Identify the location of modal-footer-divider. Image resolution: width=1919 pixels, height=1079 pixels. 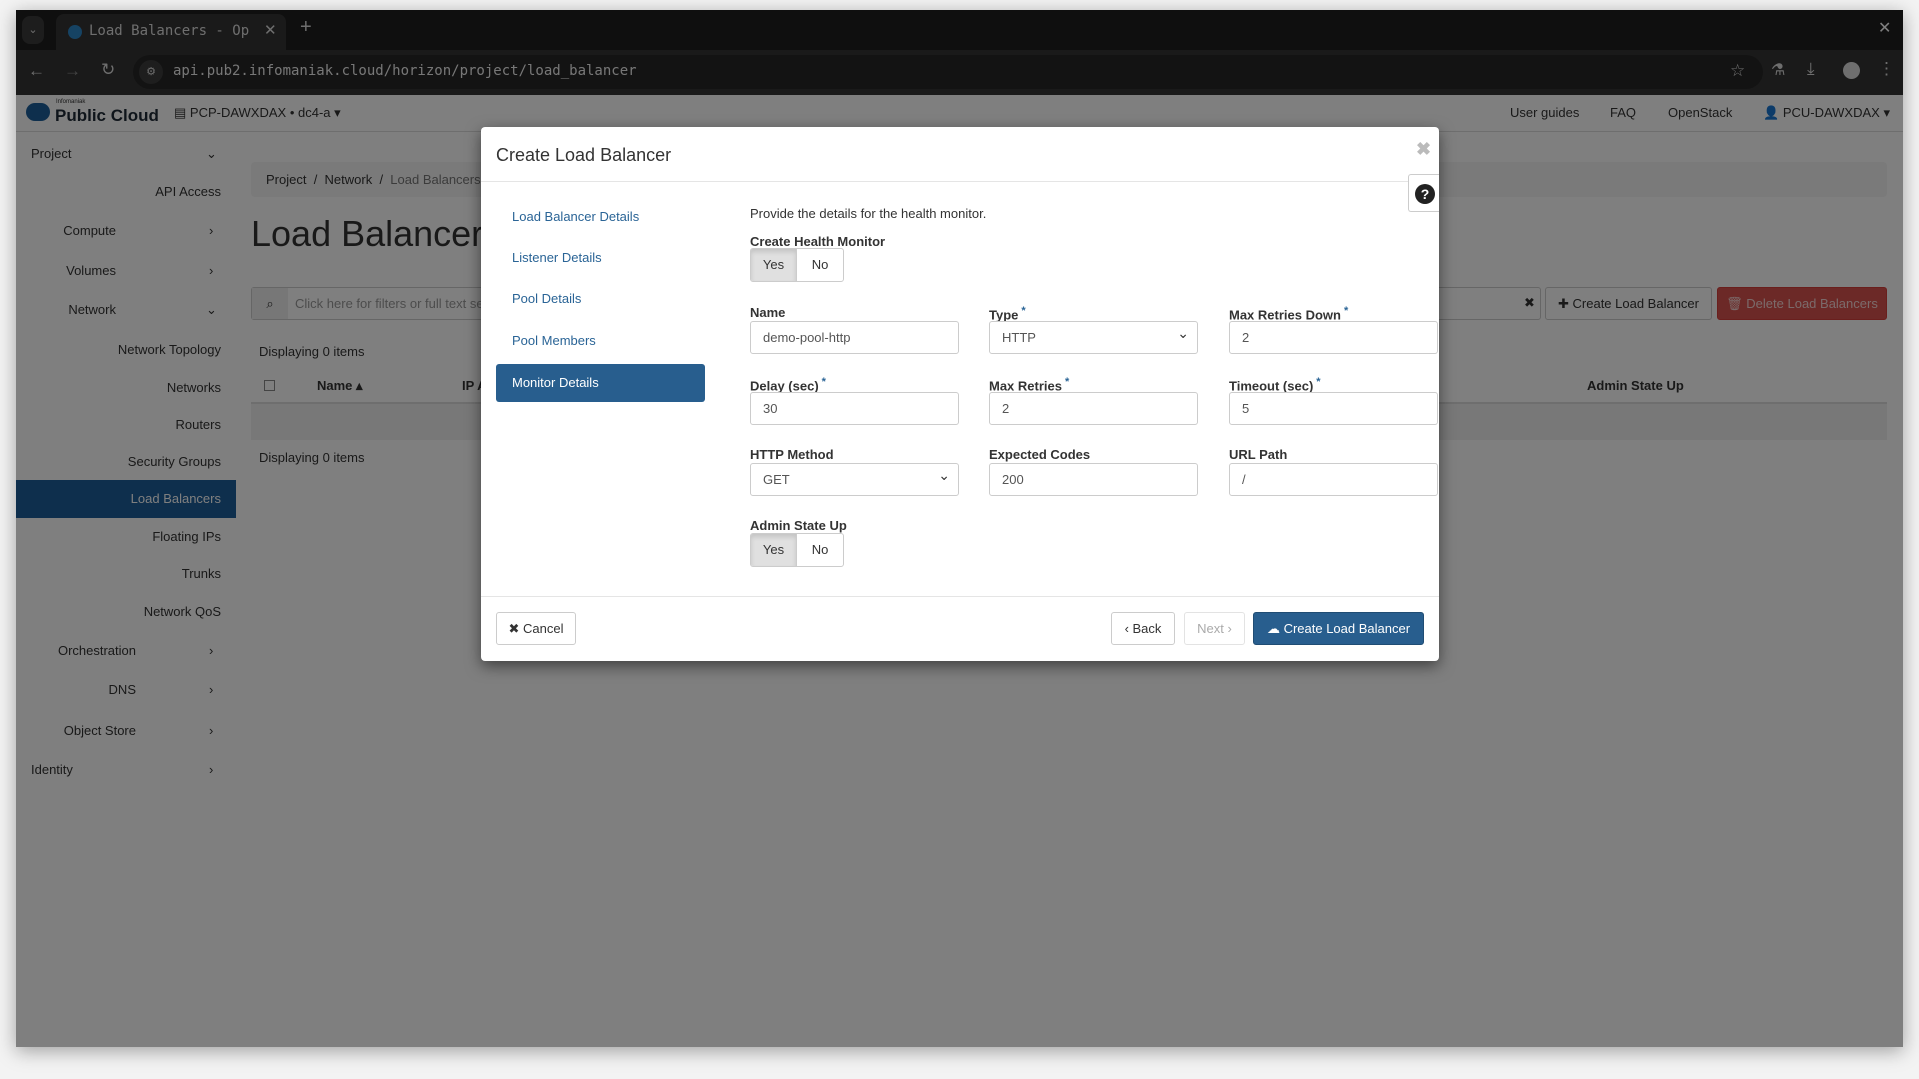
(960, 596).